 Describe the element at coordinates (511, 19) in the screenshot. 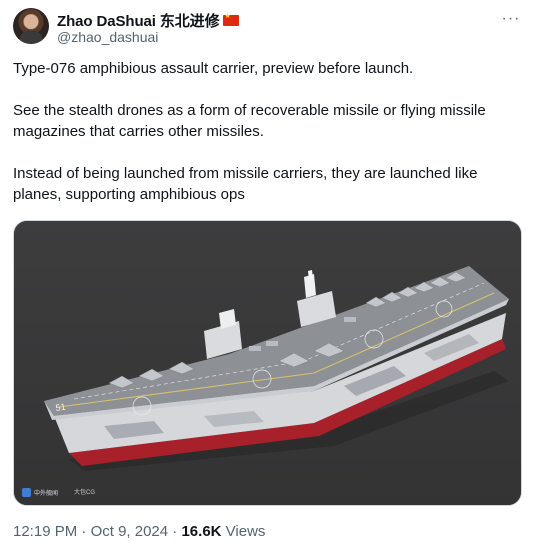

I see `more-options-icon: ···` at that location.